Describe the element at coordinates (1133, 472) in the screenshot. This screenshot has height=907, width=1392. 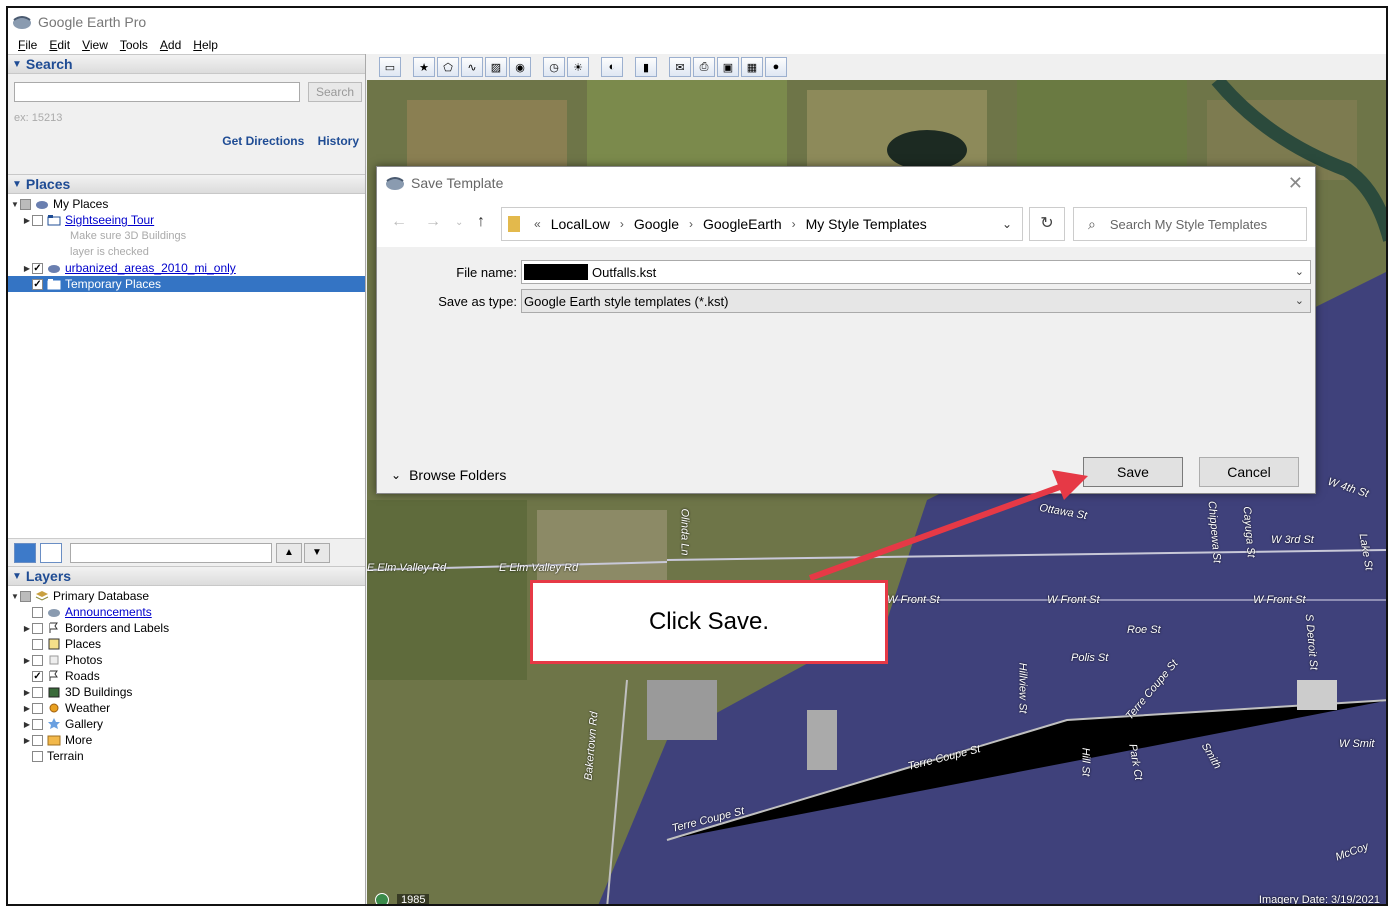
I see `save-button: Save` at that location.